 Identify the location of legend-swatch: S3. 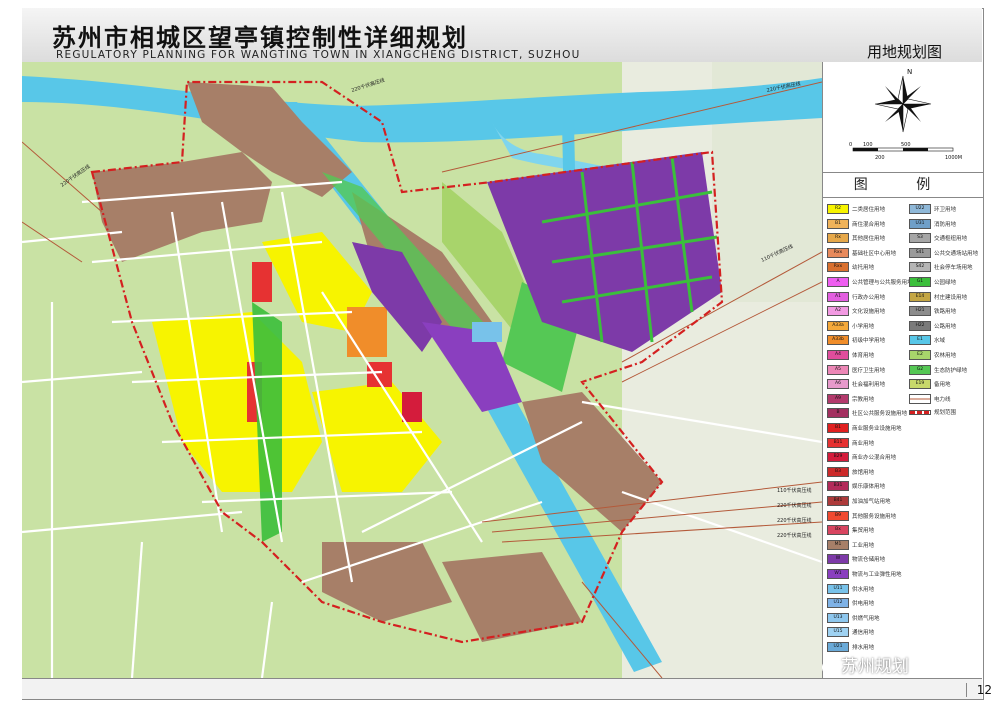
(920, 238).